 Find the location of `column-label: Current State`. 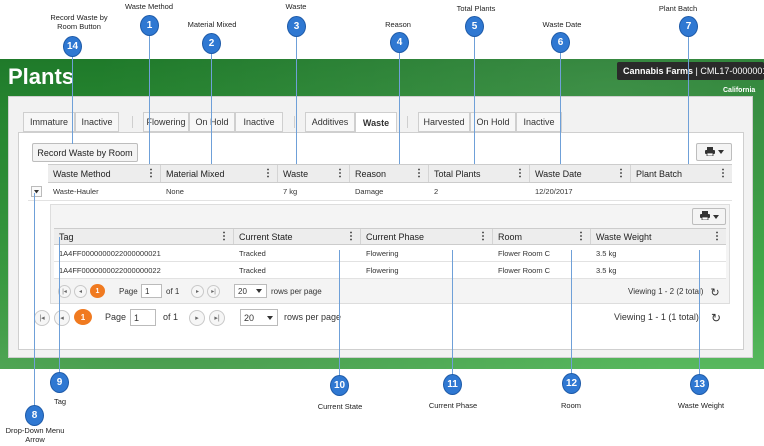

column-label: Current State is located at coordinates (266, 236).